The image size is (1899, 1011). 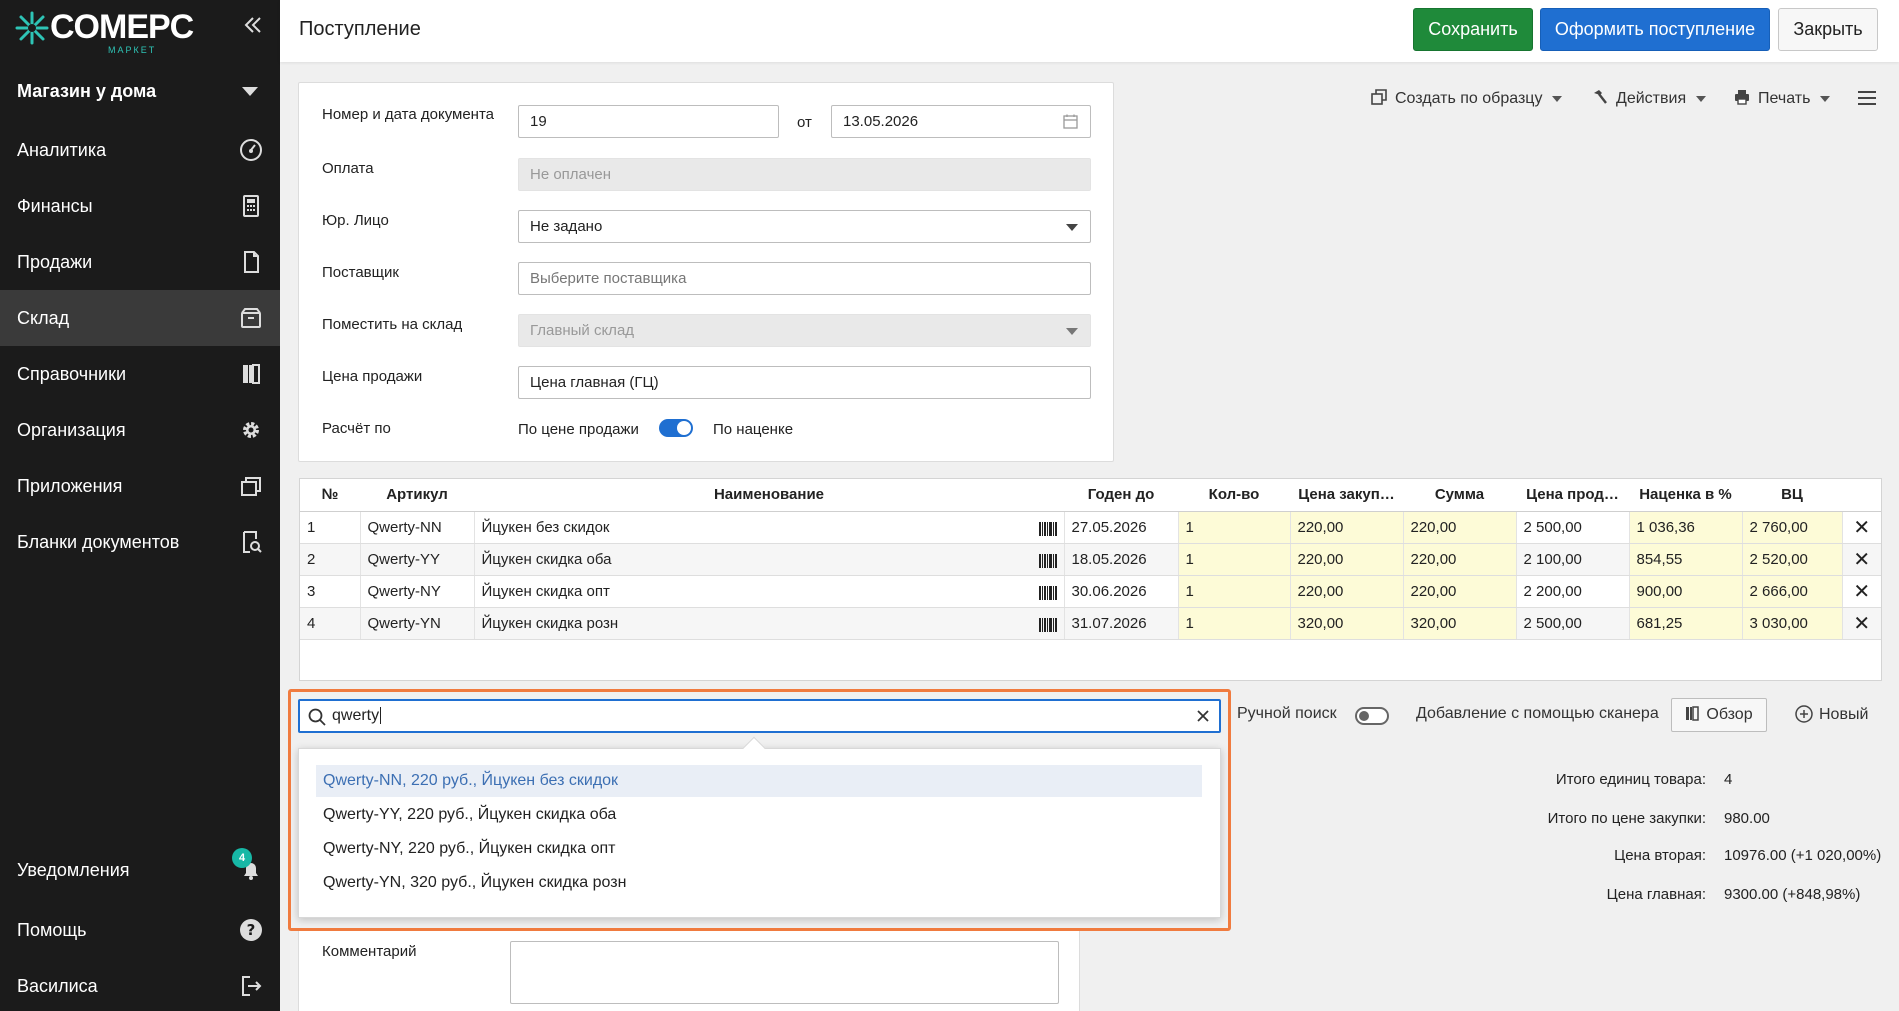 I want to click on column-header: №, so click(x=330, y=495).